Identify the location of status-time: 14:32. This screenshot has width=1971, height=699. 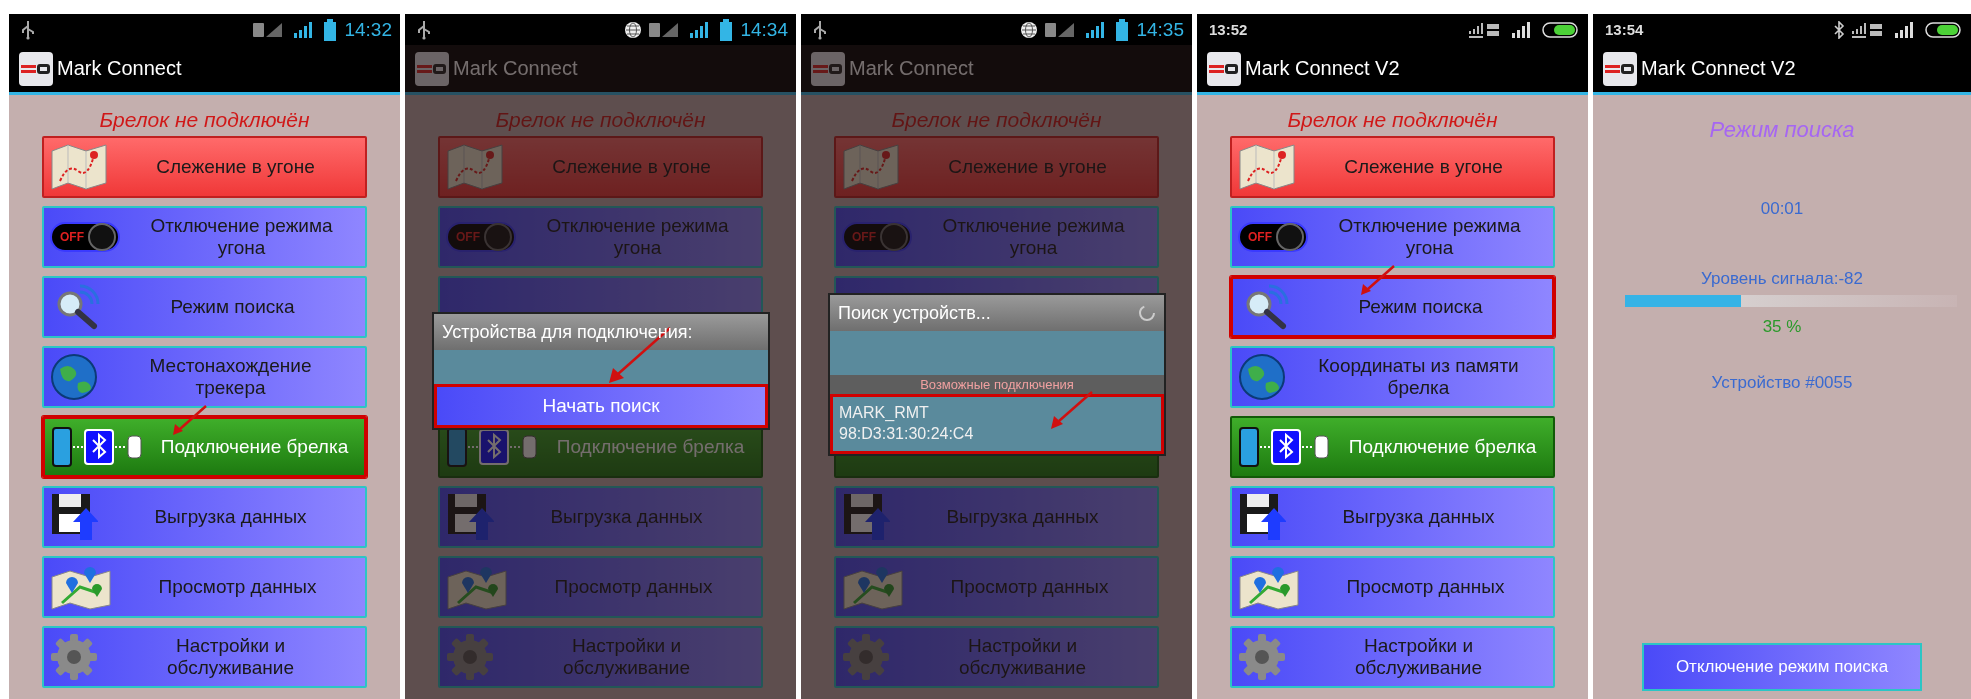
(368, 29).